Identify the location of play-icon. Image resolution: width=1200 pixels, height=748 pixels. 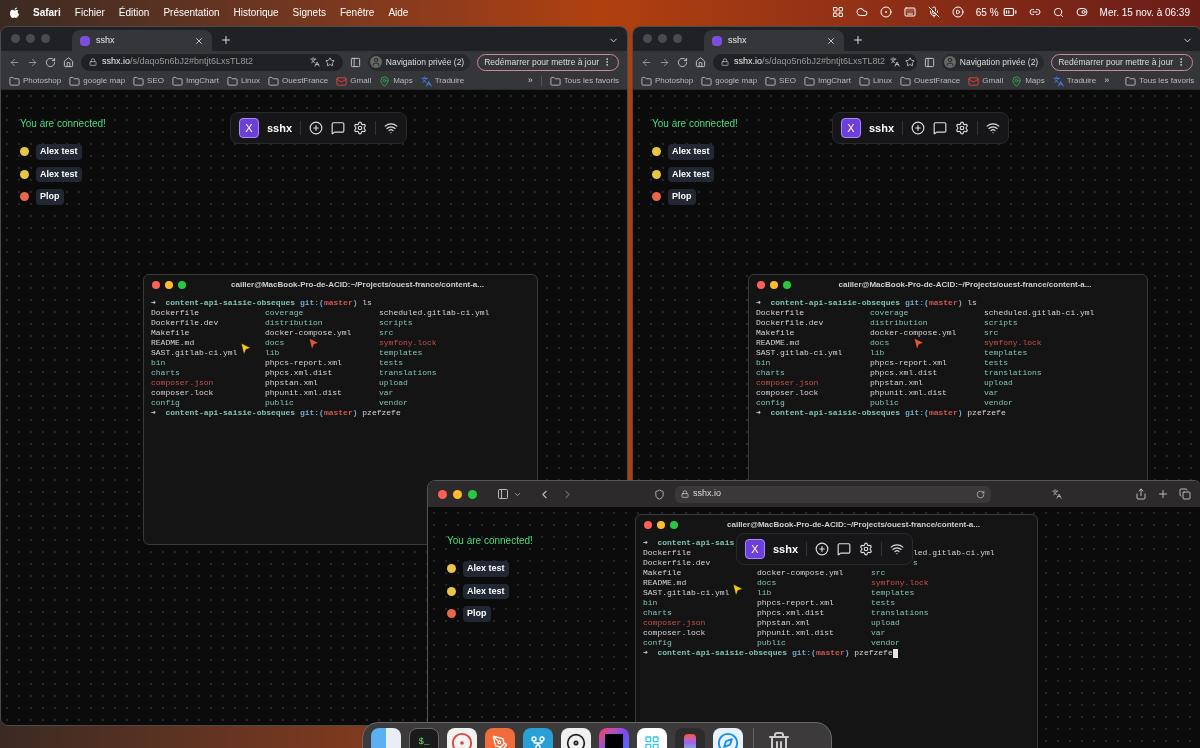
(957, 12).